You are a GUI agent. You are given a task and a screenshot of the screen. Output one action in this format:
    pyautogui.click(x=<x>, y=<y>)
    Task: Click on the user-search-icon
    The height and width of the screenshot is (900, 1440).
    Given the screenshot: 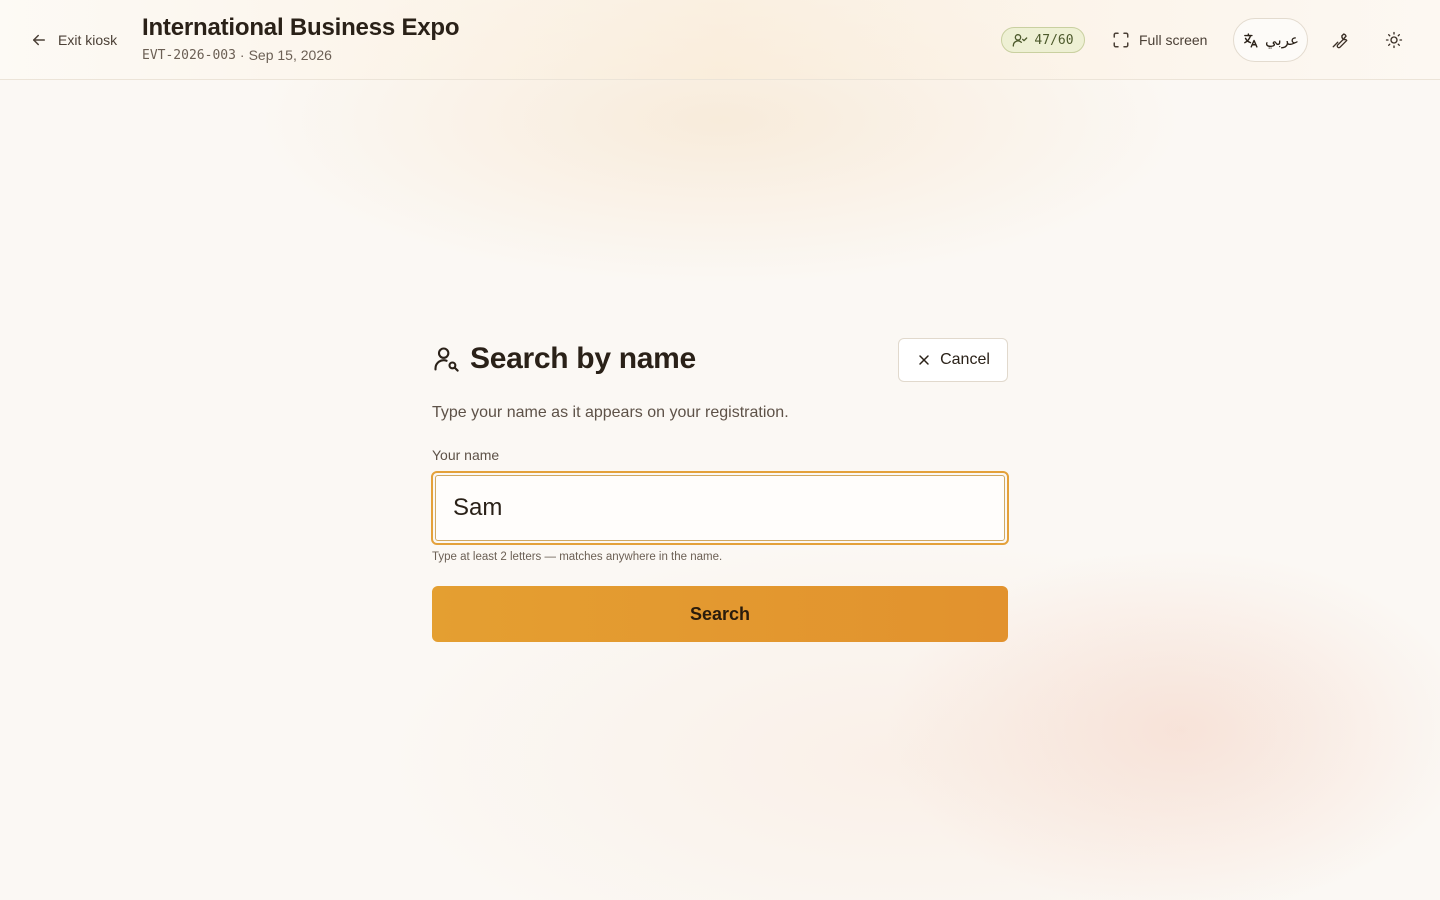 What is the action you would take?
    pyautogui.click(x=446, y=359)
    